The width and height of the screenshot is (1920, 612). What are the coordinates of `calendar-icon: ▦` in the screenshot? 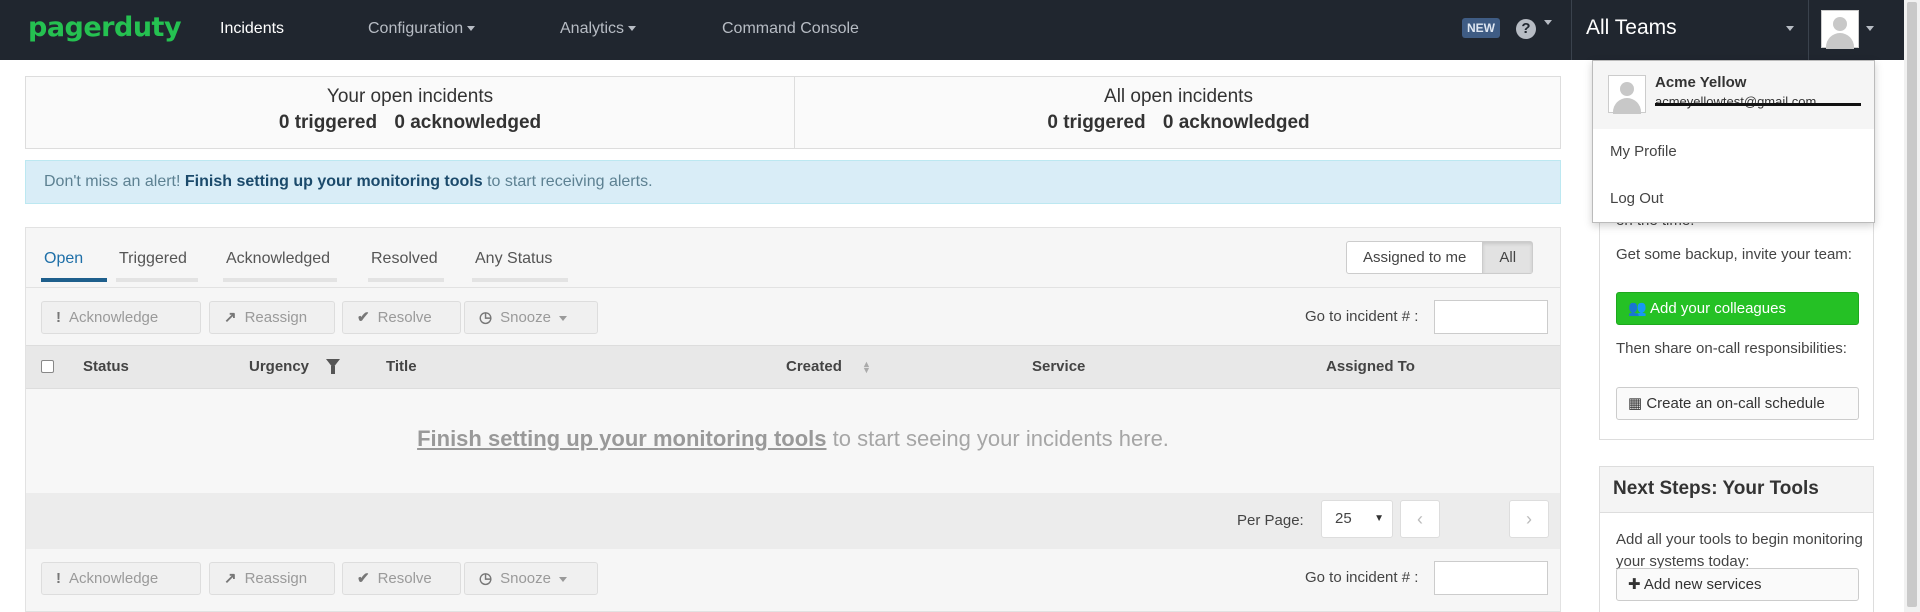 It's located at (1637, 403).